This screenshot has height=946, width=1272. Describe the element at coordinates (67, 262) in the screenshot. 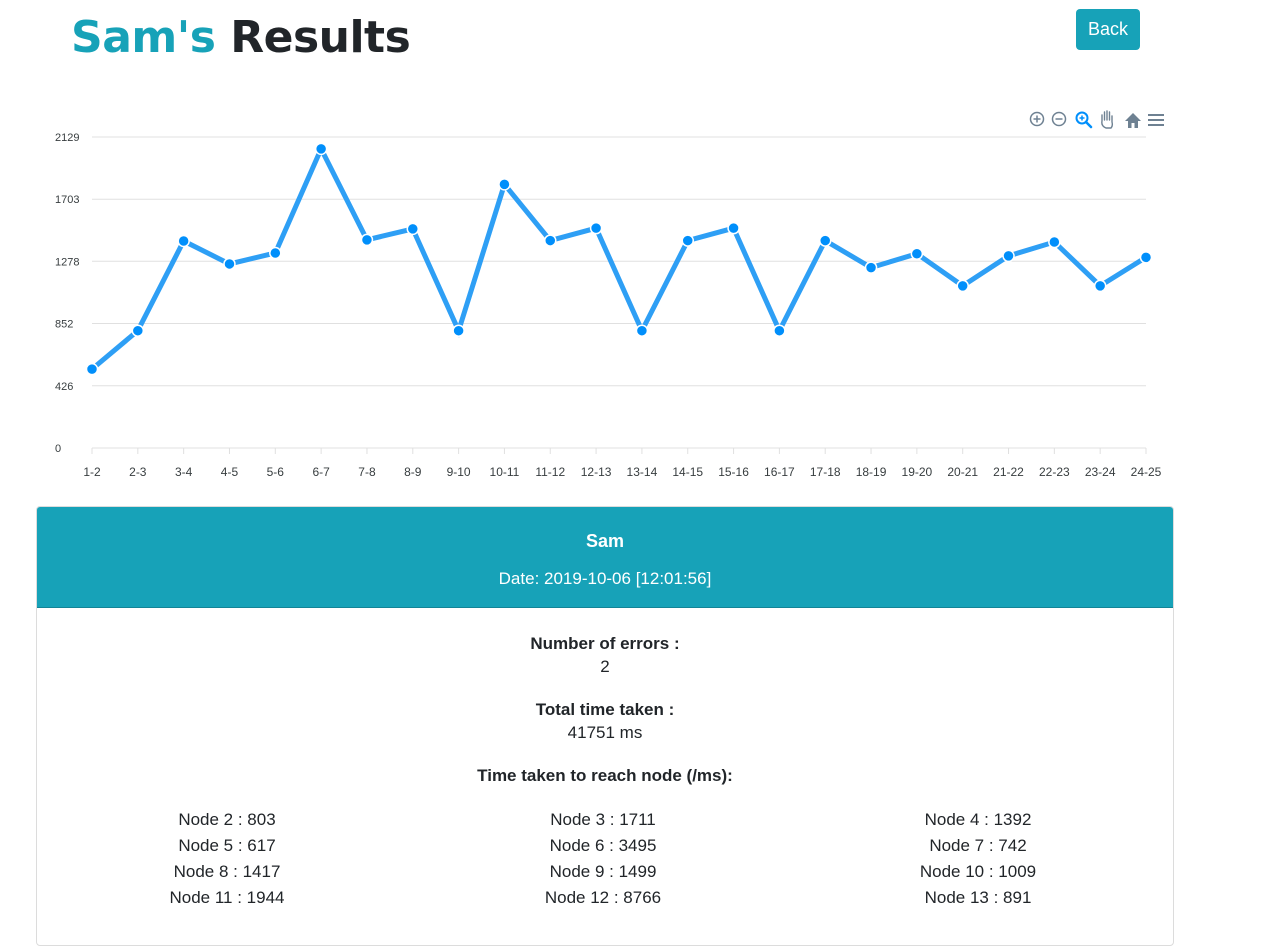

I see `y-tick-label: 1278` at that location.